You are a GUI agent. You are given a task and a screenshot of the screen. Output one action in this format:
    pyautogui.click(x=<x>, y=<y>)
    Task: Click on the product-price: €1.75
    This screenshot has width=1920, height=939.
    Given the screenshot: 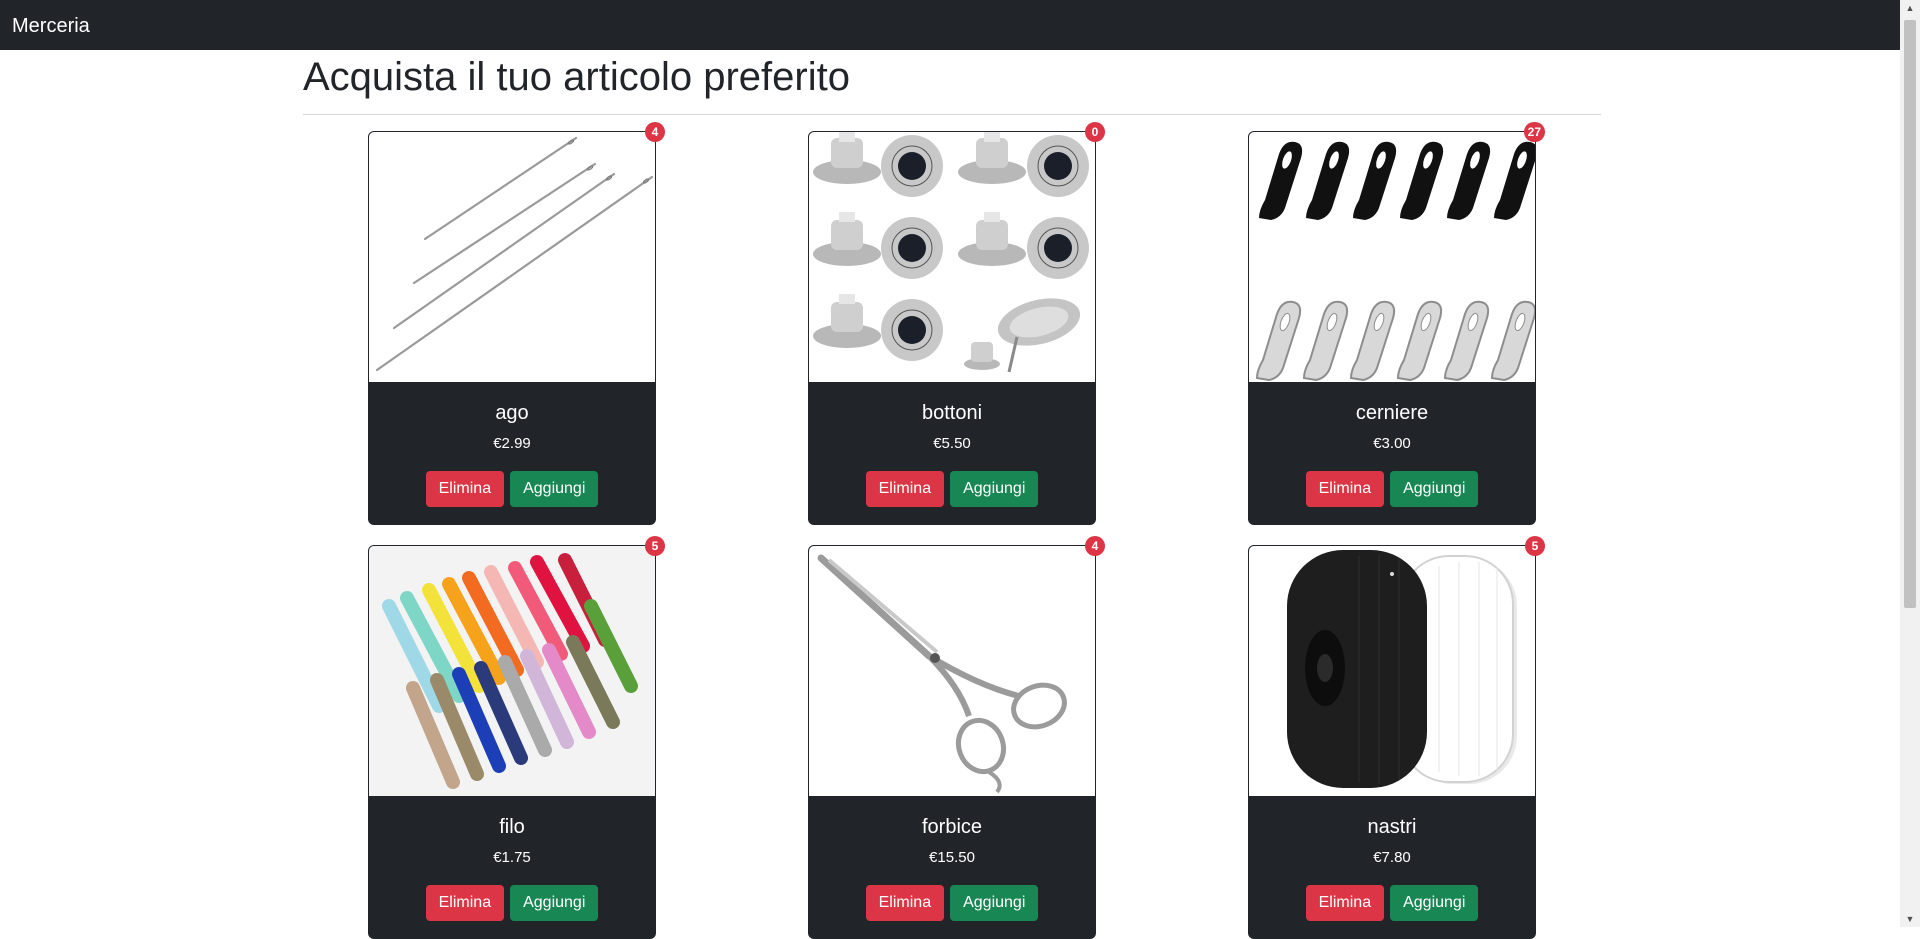 What is the action you would take?
    pyautogui.click(x=512, y=857)
    